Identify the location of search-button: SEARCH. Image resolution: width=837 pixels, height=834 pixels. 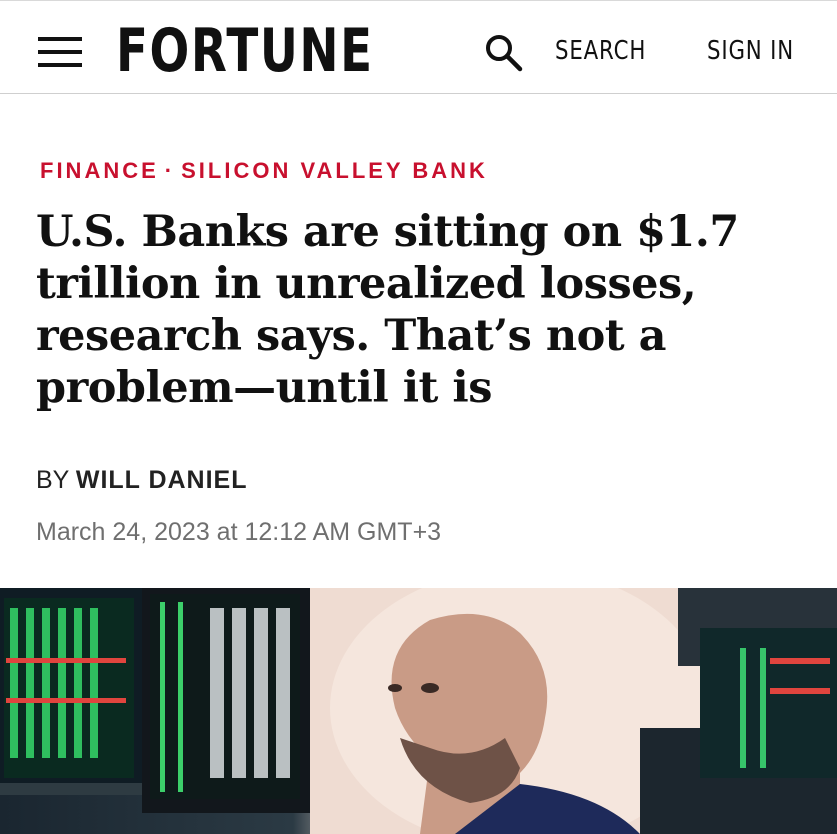
(600, 51).